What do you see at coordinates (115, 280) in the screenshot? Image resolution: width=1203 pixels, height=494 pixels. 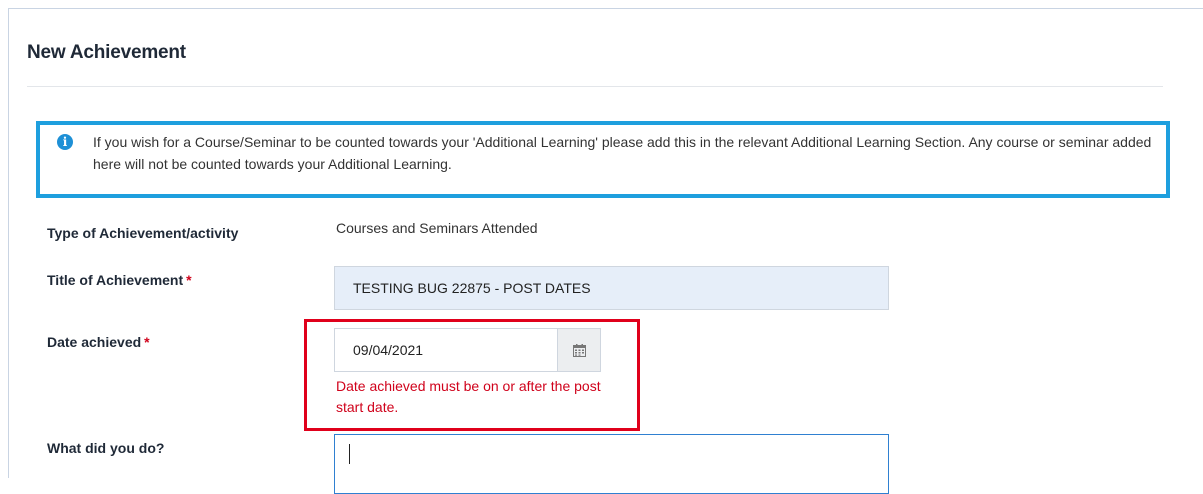 I see `title-of-achievement-label-text: Title of Achievement` at bounding box center [115, 280].